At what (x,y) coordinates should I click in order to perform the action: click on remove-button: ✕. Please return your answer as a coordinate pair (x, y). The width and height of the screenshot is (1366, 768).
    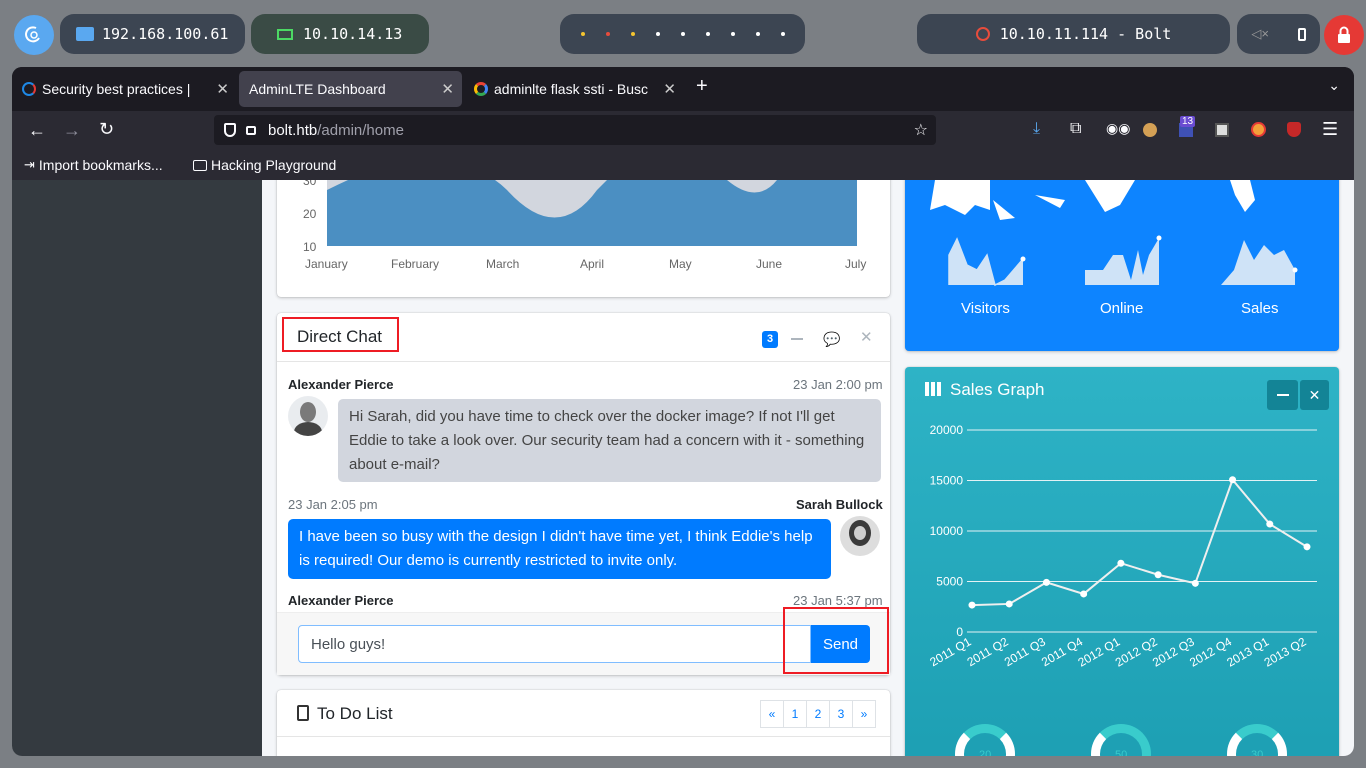
    Looking at the image, I should click on (1314, 395).